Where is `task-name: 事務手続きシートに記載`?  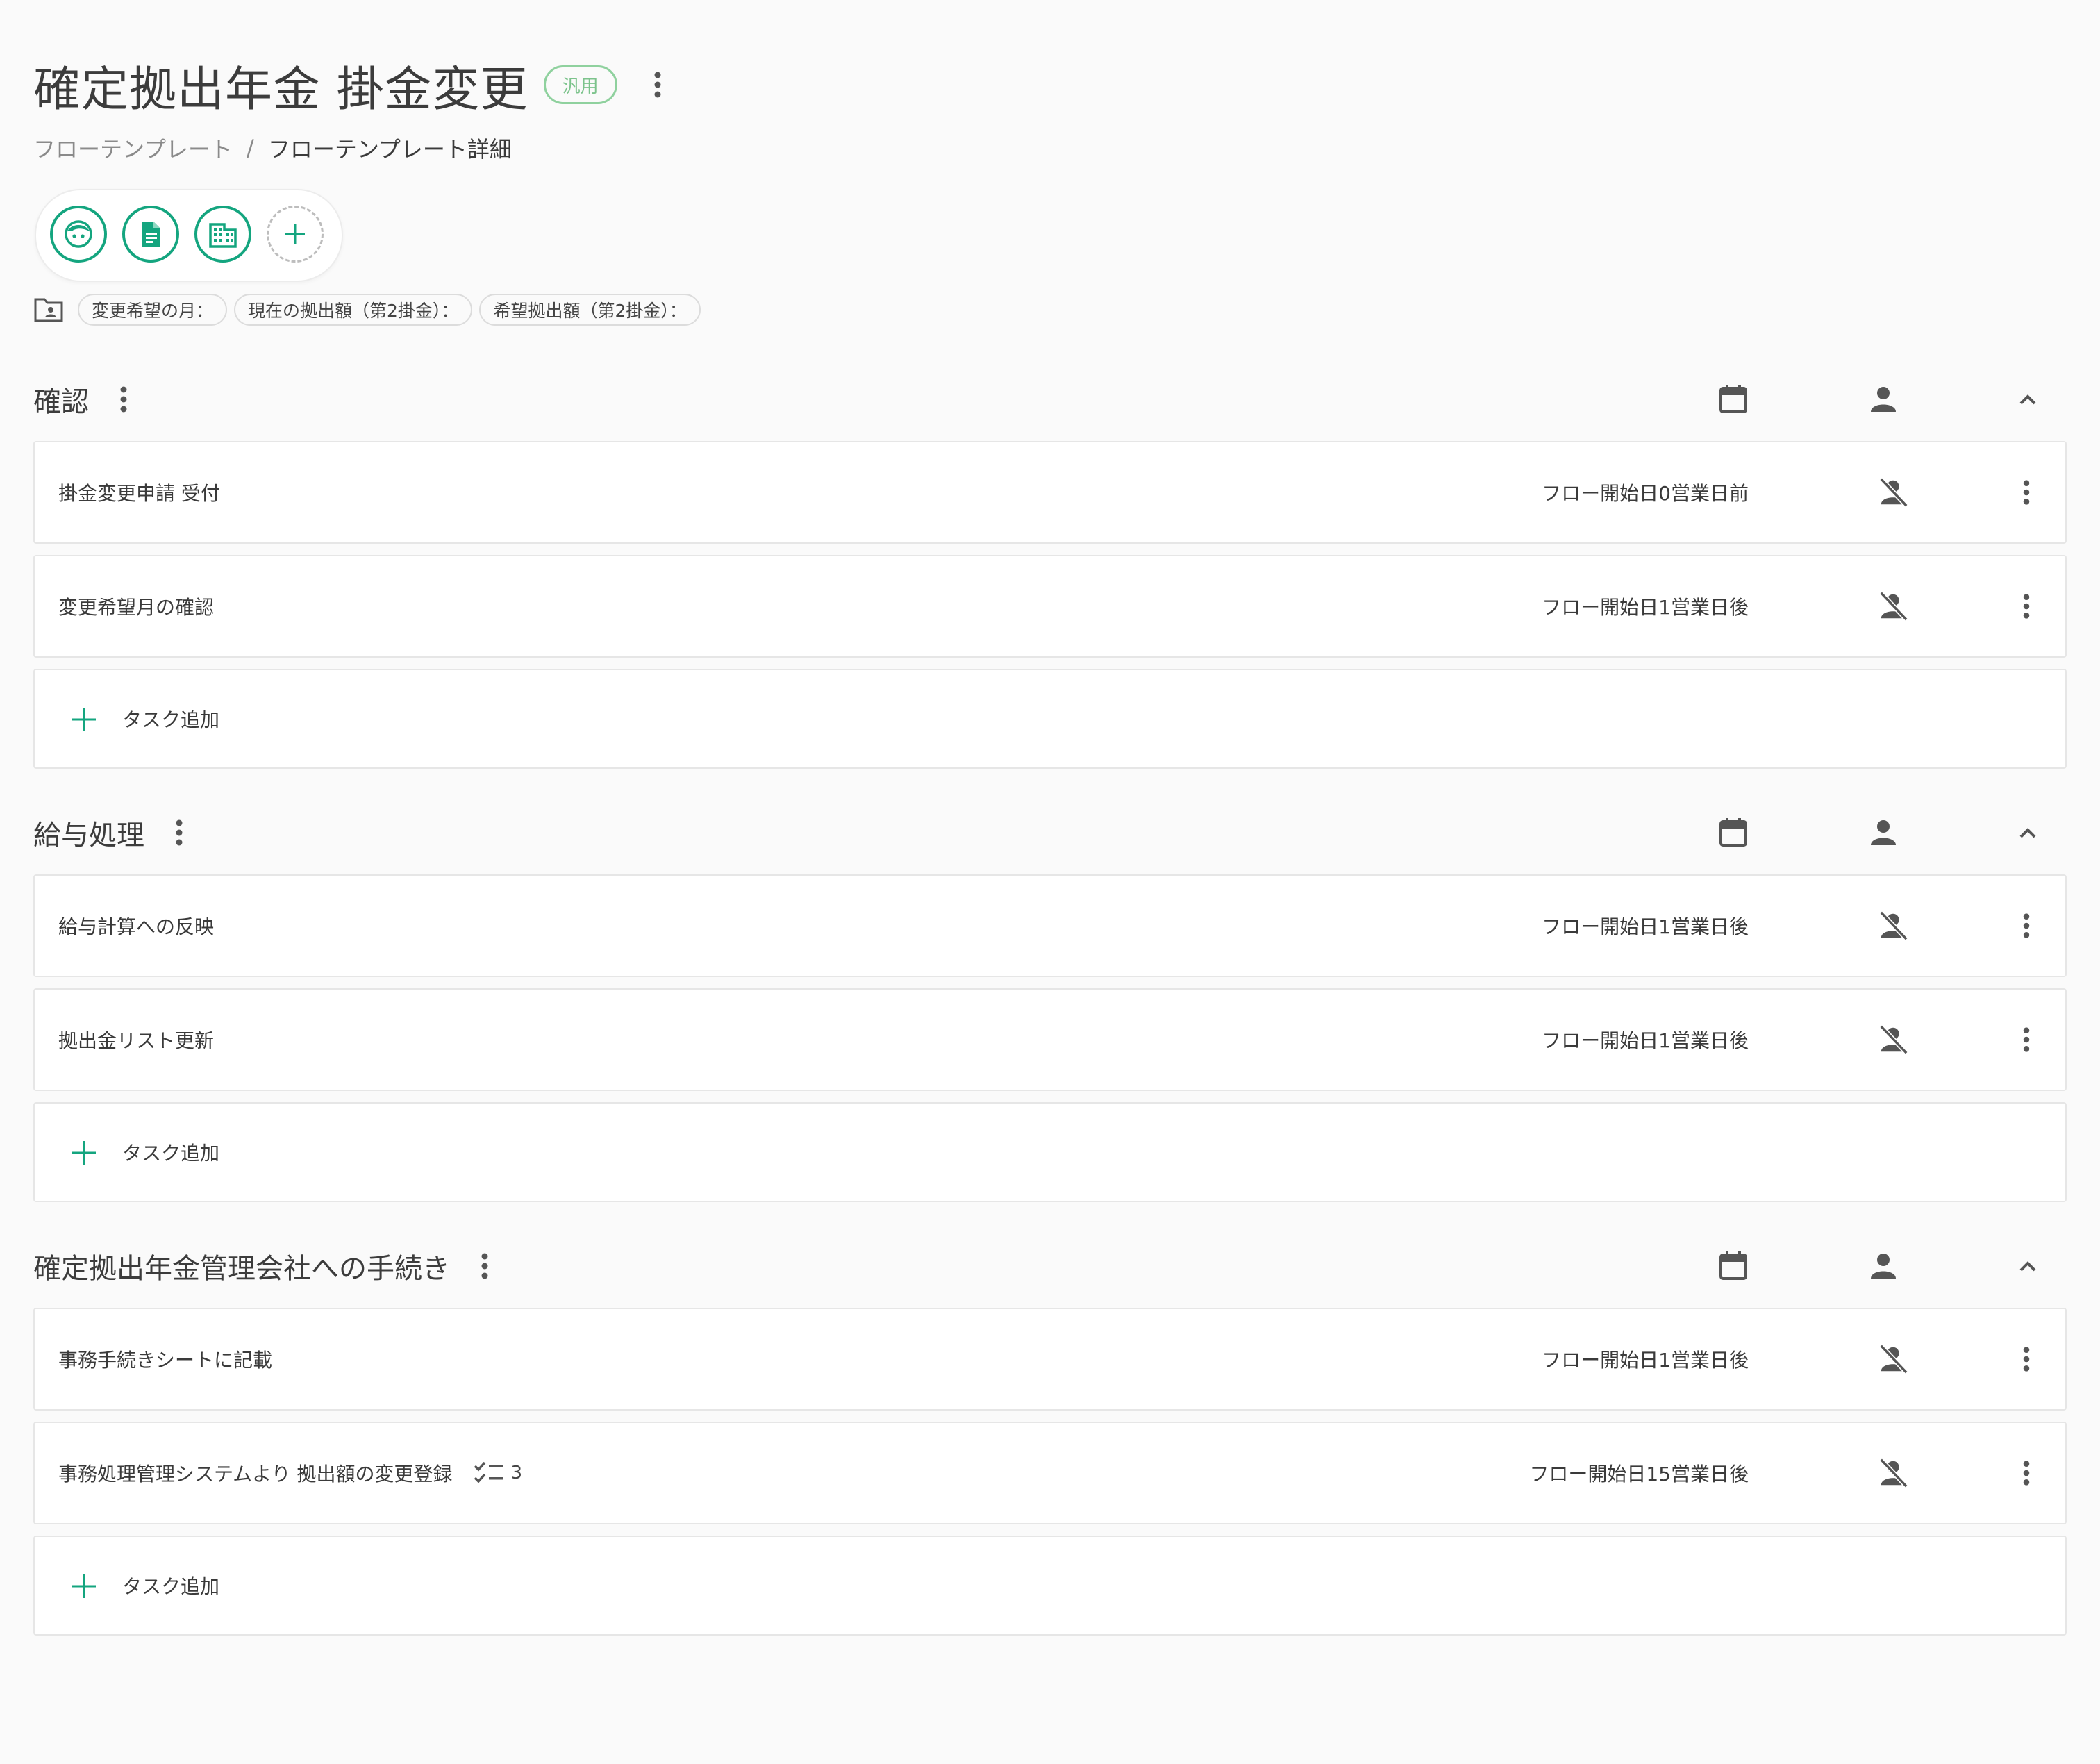
task-name: 事務手続きシートに記載 is located at coordinates (165, 1360).